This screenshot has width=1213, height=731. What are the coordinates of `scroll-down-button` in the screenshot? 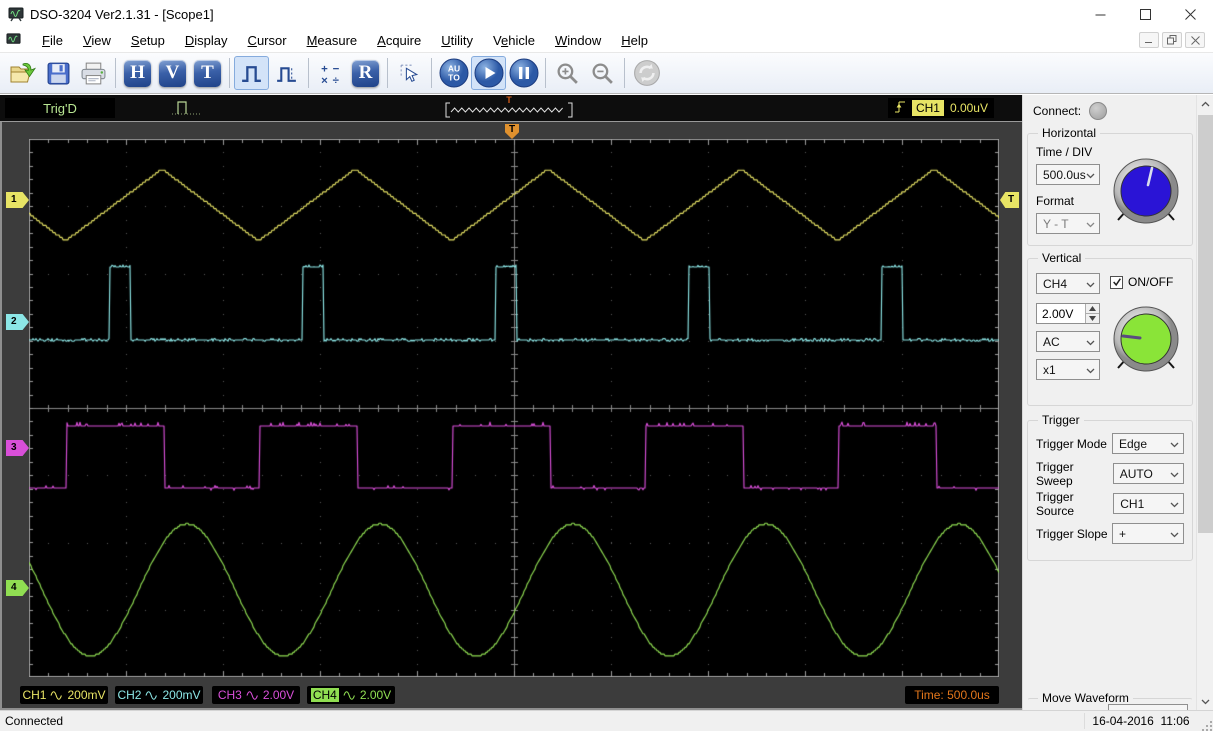 It's located at (1205, 701).